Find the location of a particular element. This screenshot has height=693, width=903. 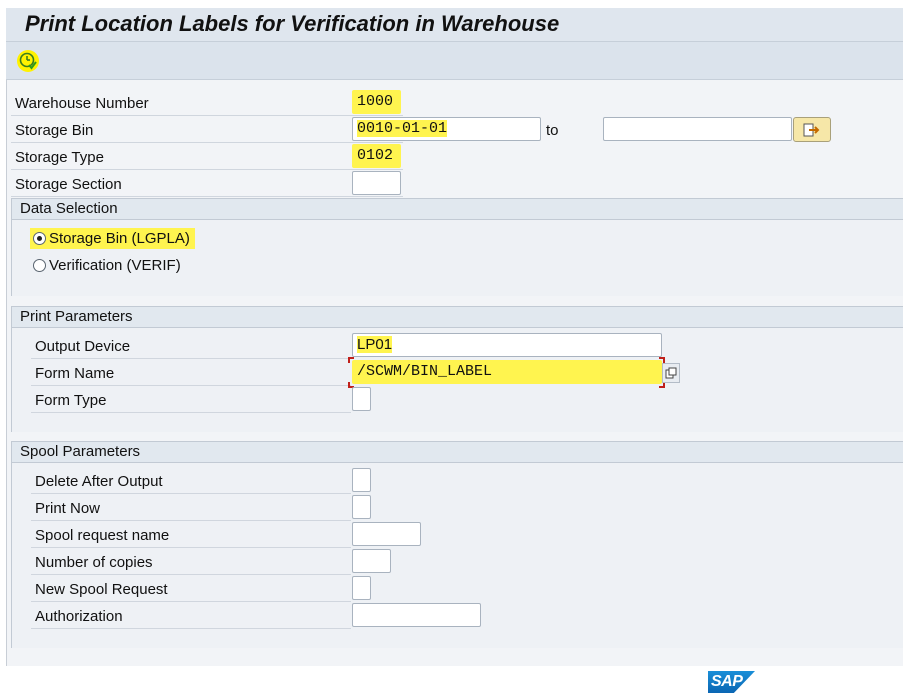

spool-request-name-label: Spool request name is located at coordinates (102, 535).